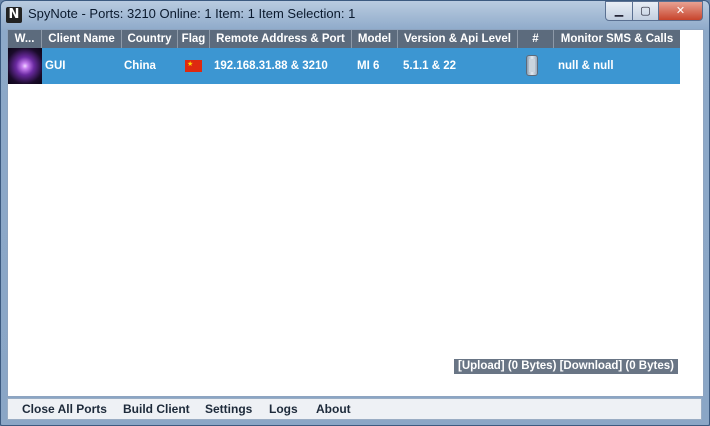 The image size is (710, 426). What do you see at coordinates (430, 66) in the screenshot?
I see `version-cell: 5.1.1 & 22` at bounding box center [430, 66].